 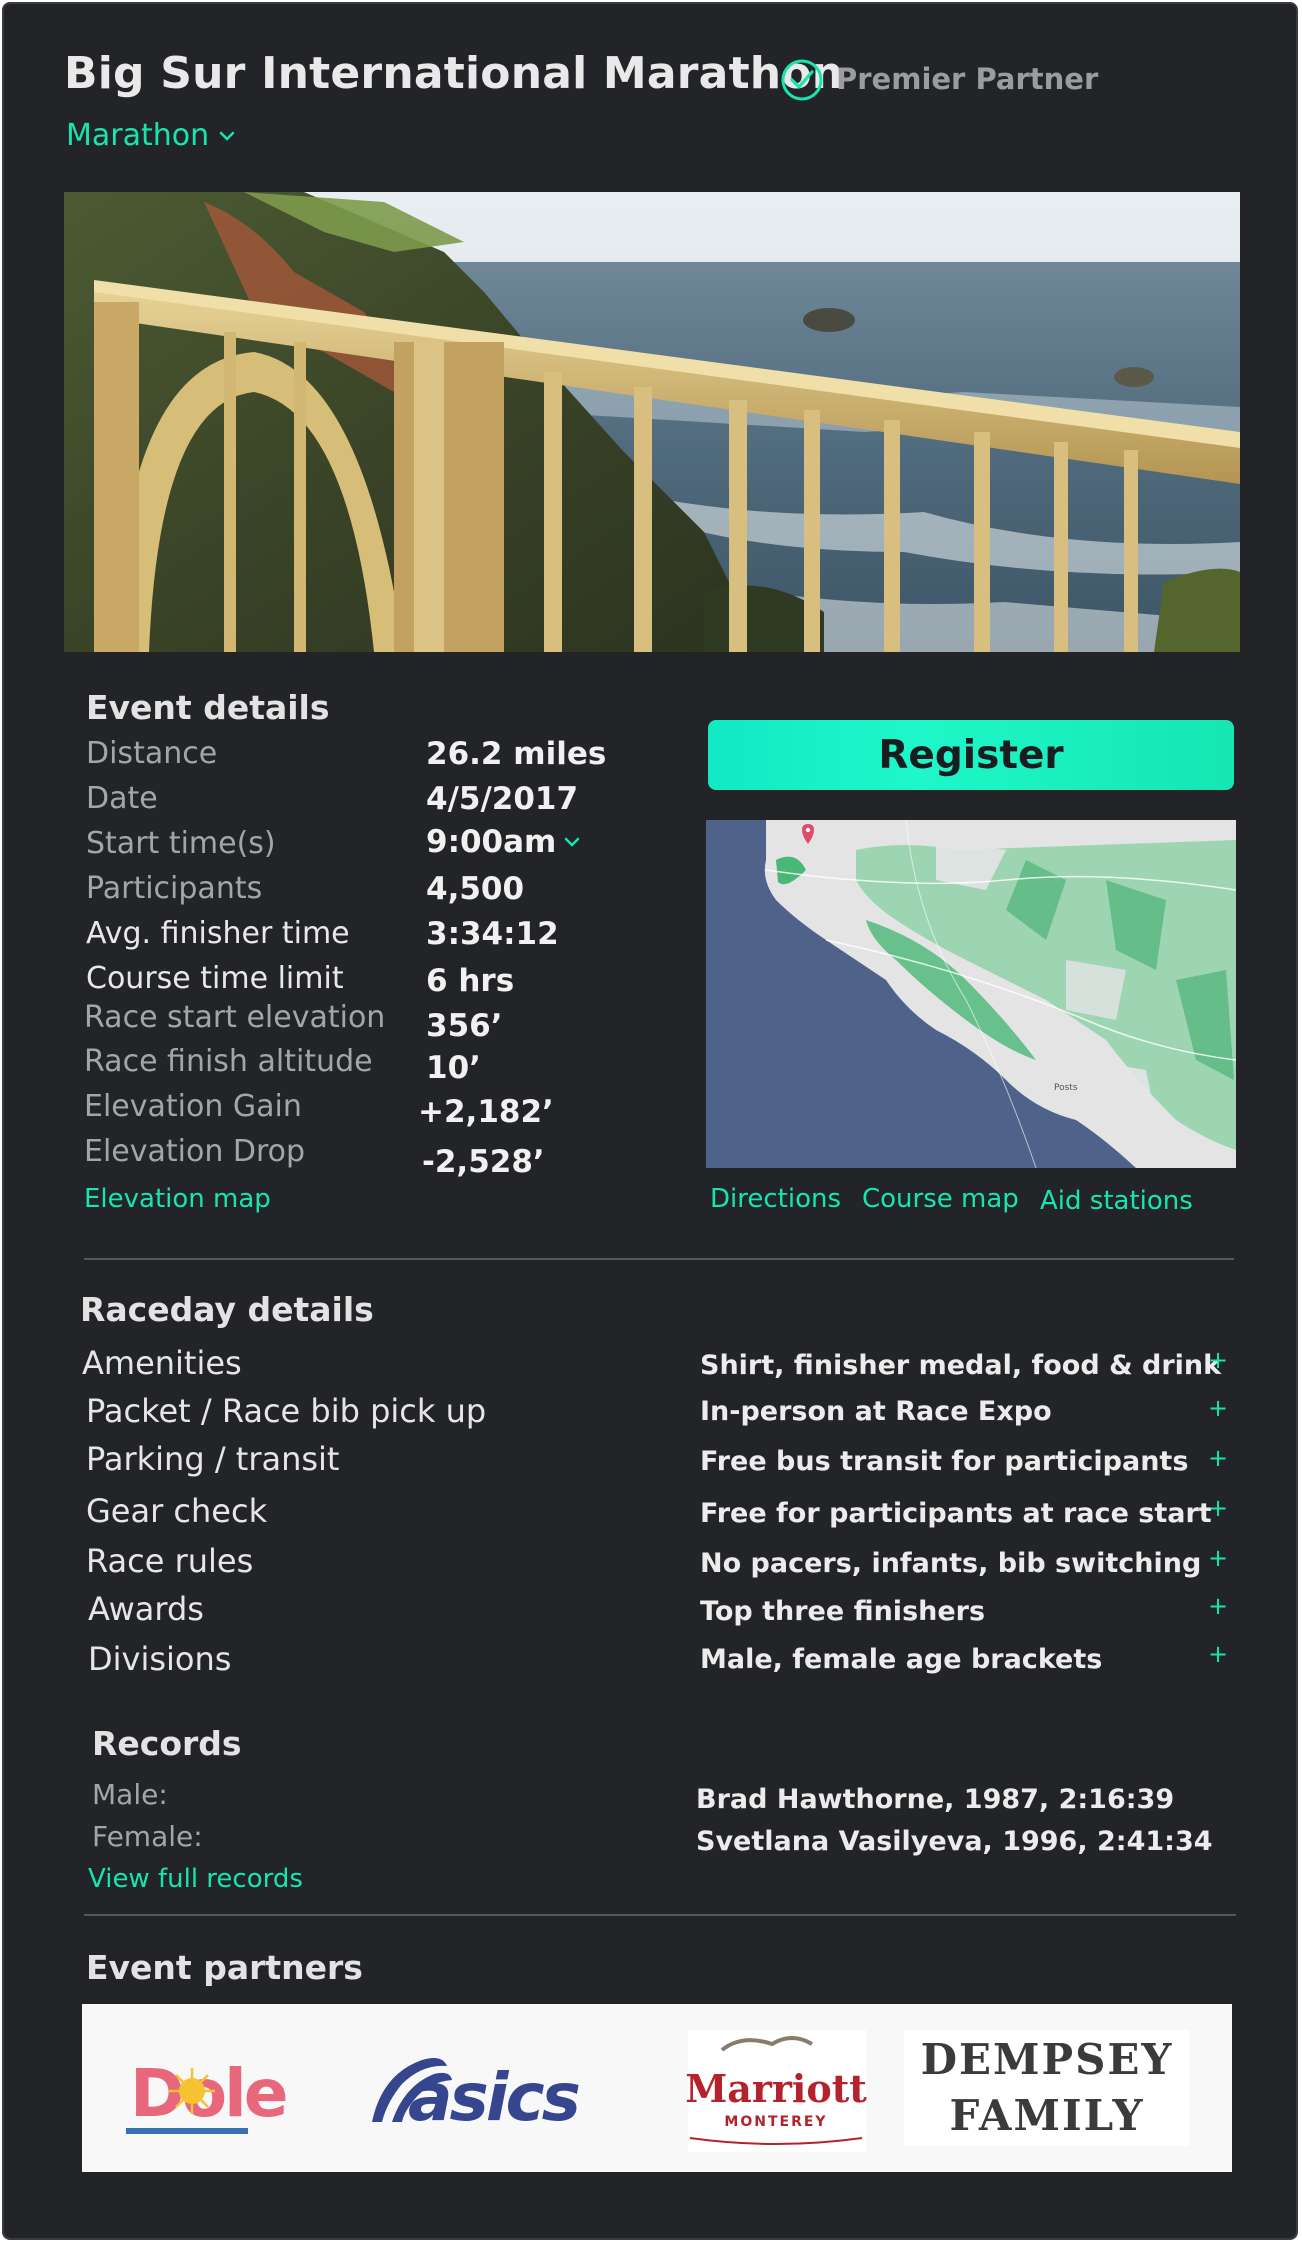 What do you see at coordinates (235, 1017) in the screenshot?
I see `detail-label-start-elevation: Race start elevation` at bounding box center [235, 1017].